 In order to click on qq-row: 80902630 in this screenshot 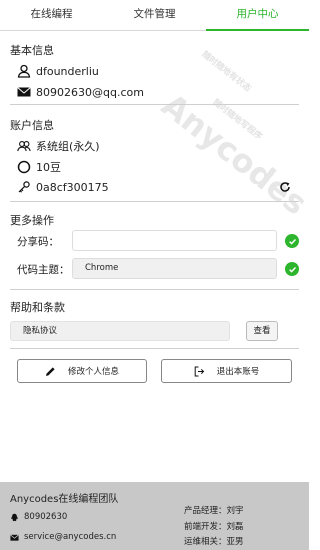, I will do `click(38, 517)`.